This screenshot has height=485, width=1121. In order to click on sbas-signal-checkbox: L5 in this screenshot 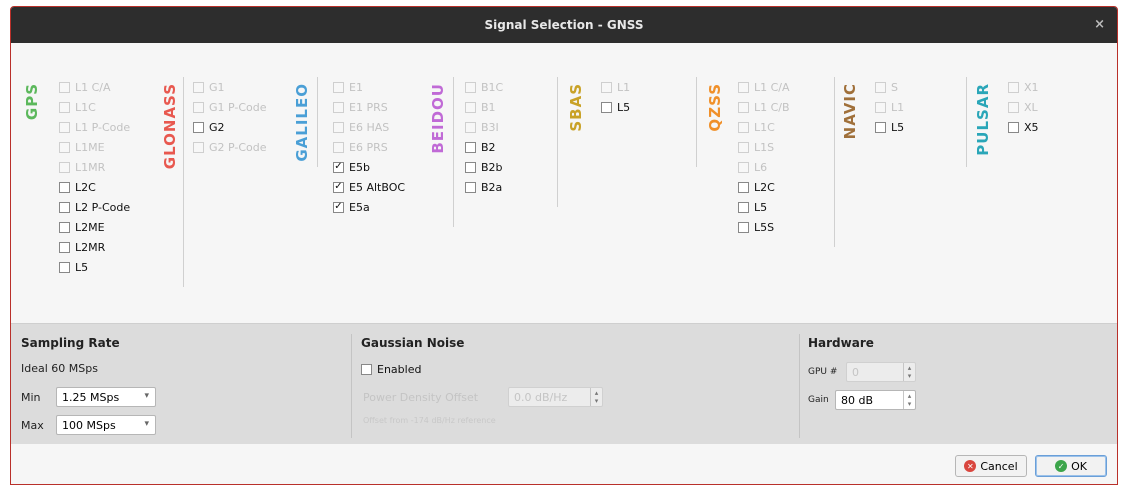, I will do `click(615, 107)`.